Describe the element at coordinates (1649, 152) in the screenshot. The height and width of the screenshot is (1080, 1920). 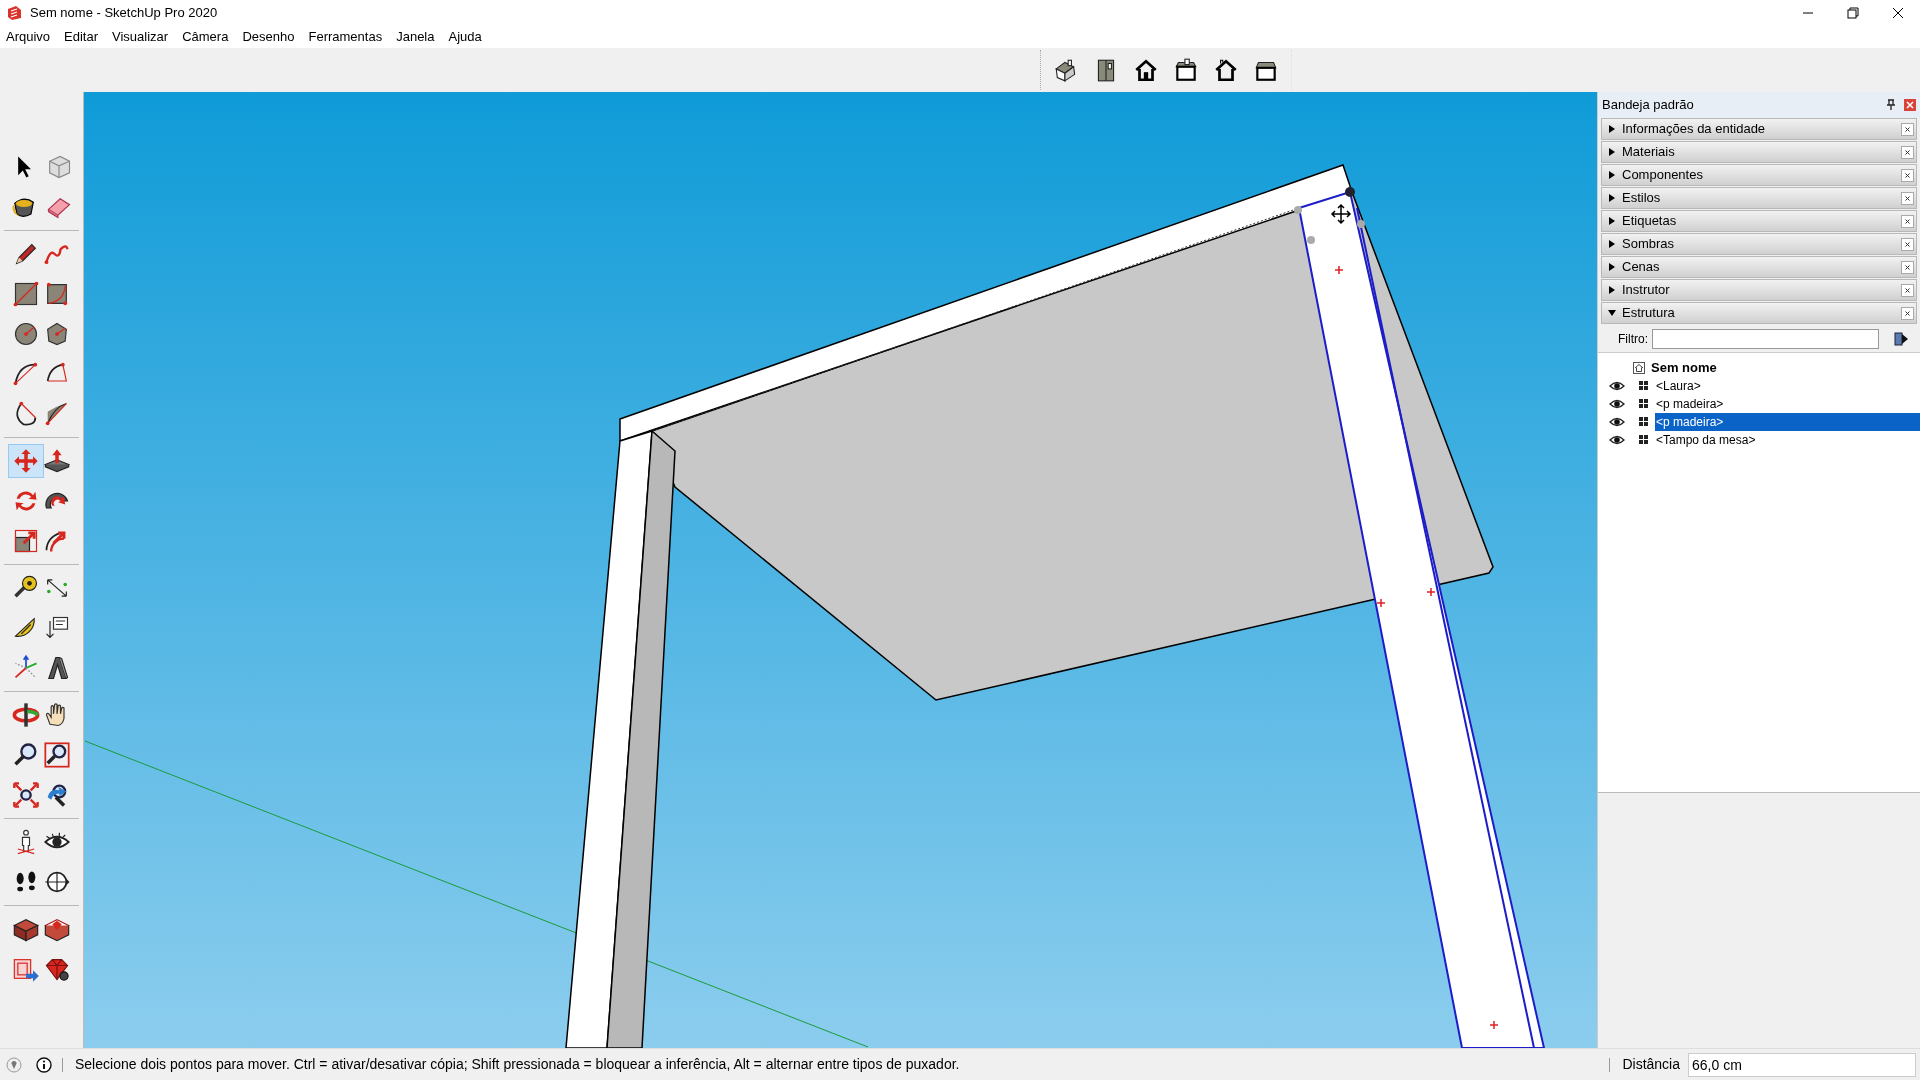
I see `panel-title: Materiais` at that location.